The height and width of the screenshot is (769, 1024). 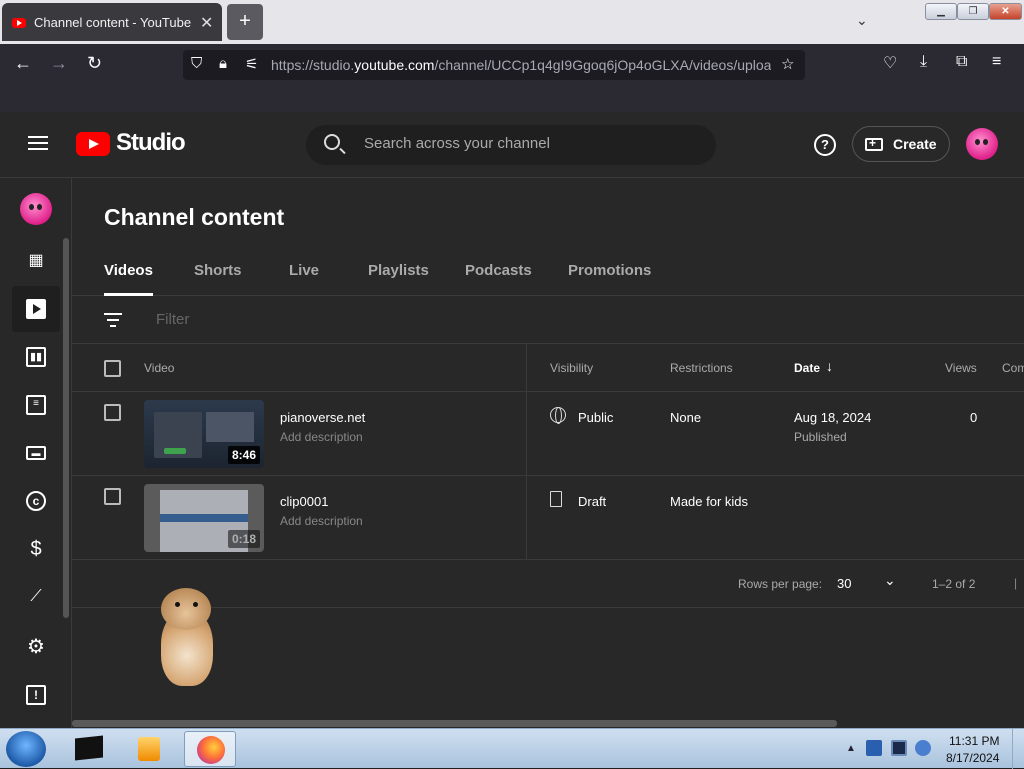 I want to click on clock-date: 8/17/2024, so click(x=972, y=758).